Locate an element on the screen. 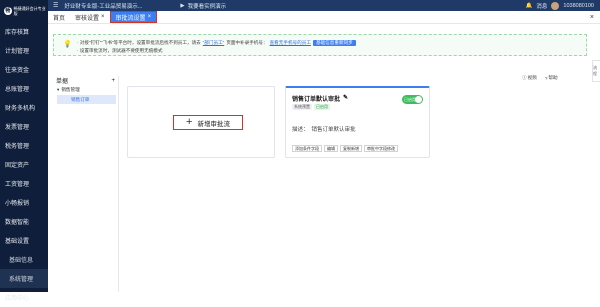 This screenshot has width=600, height=307. sidebar-item: 税务管理 is located at coordinates (24, 145).